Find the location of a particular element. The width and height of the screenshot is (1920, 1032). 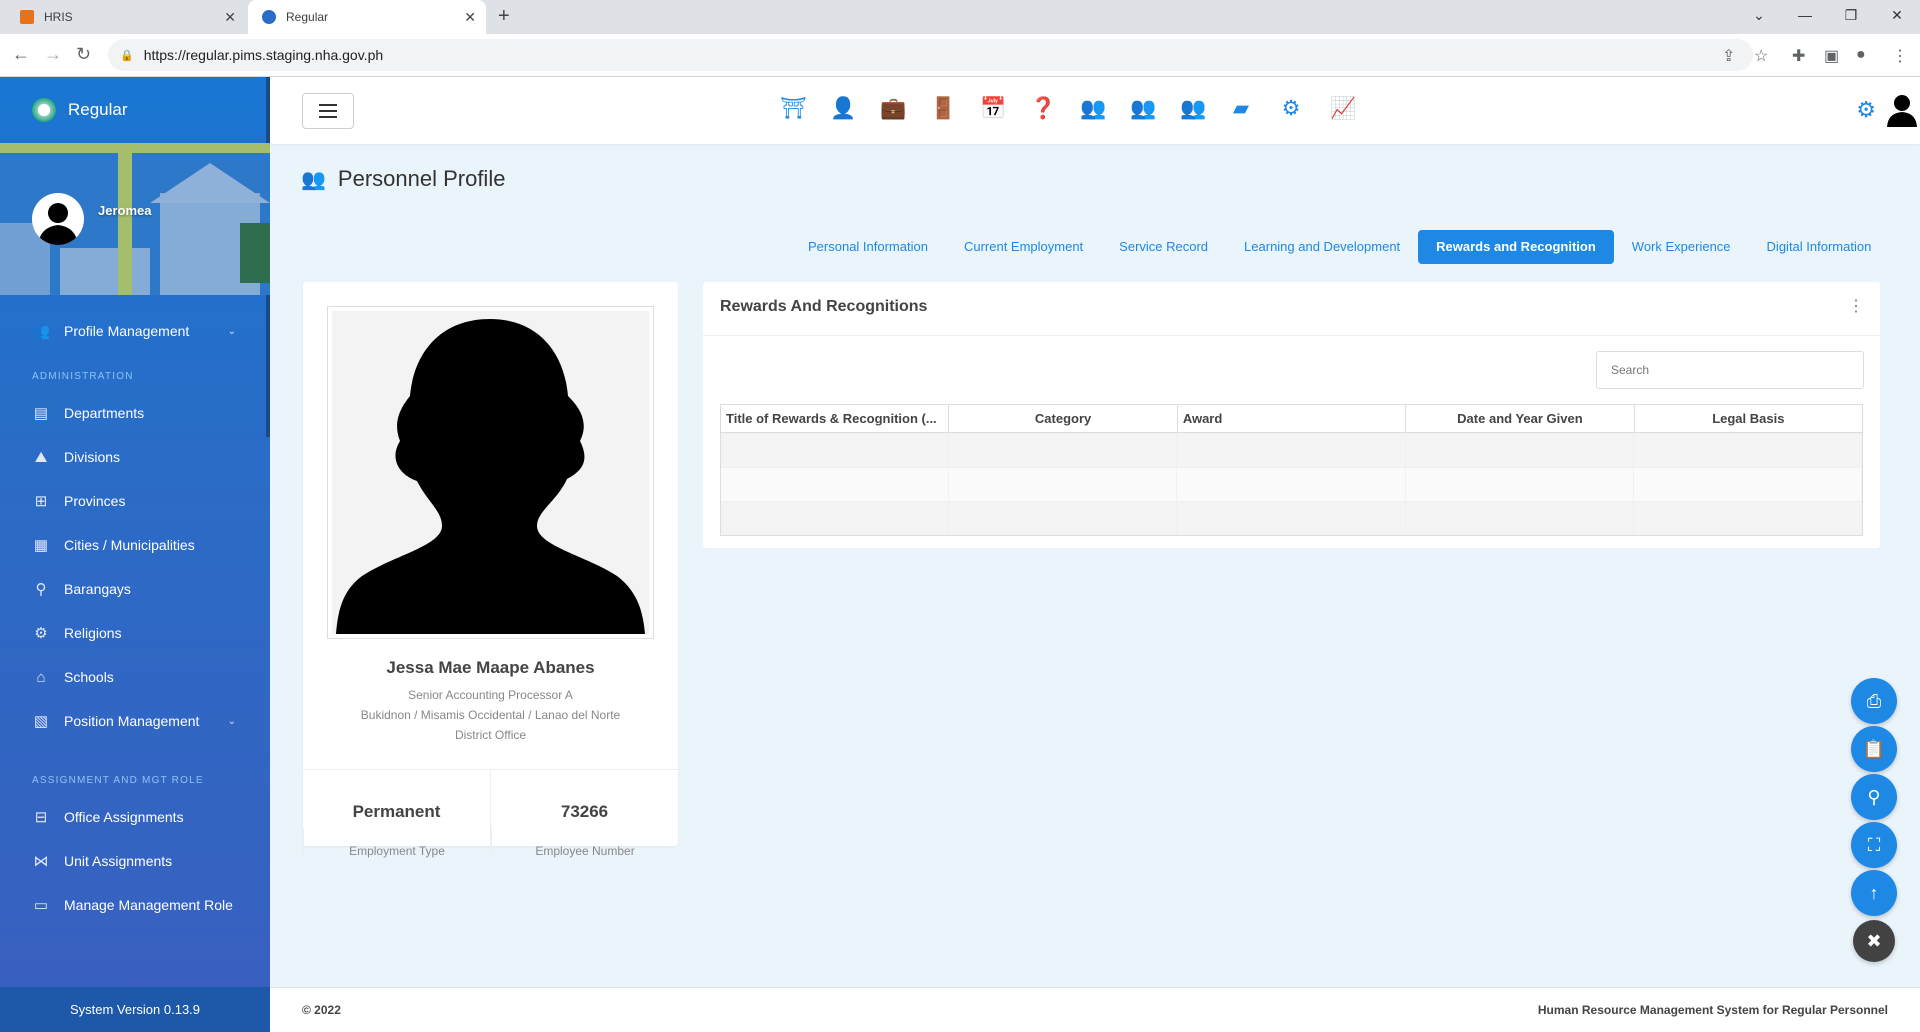

bookmark-star-icon: ☆ is located at coordinates (1761, 56).